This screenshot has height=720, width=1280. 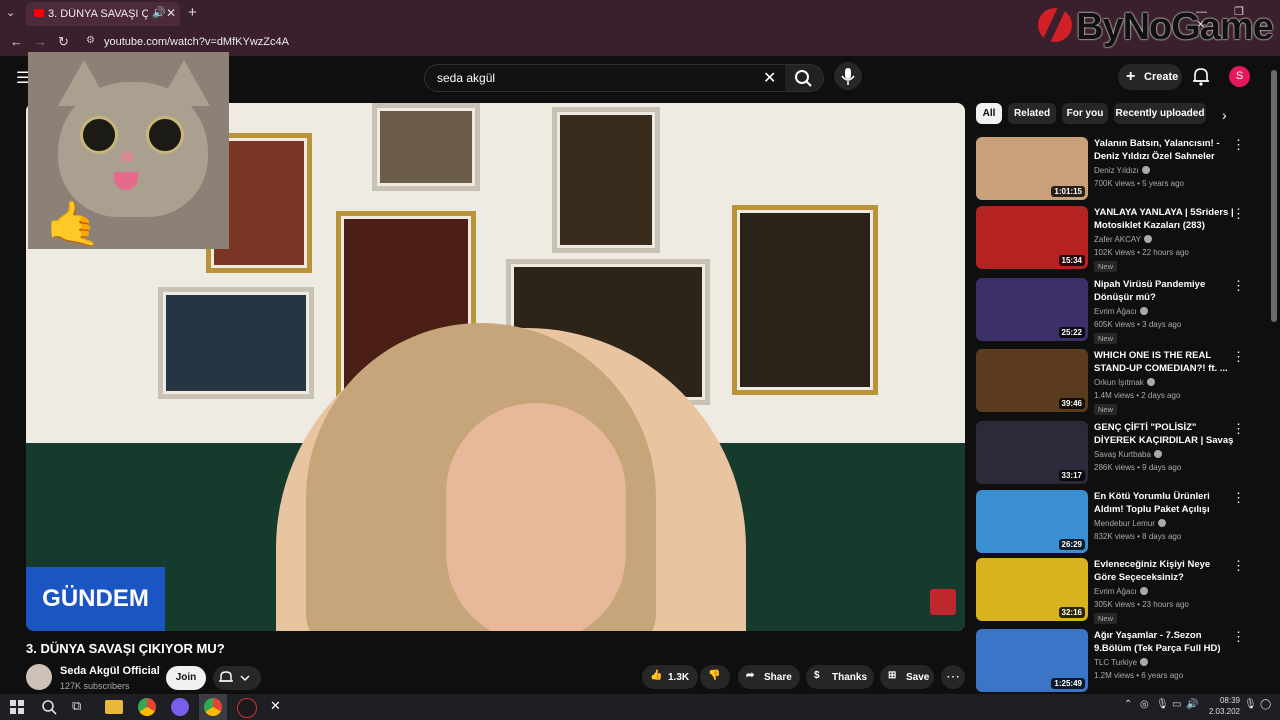 I want to click on voice-search-button, so click(x=848, y=76).